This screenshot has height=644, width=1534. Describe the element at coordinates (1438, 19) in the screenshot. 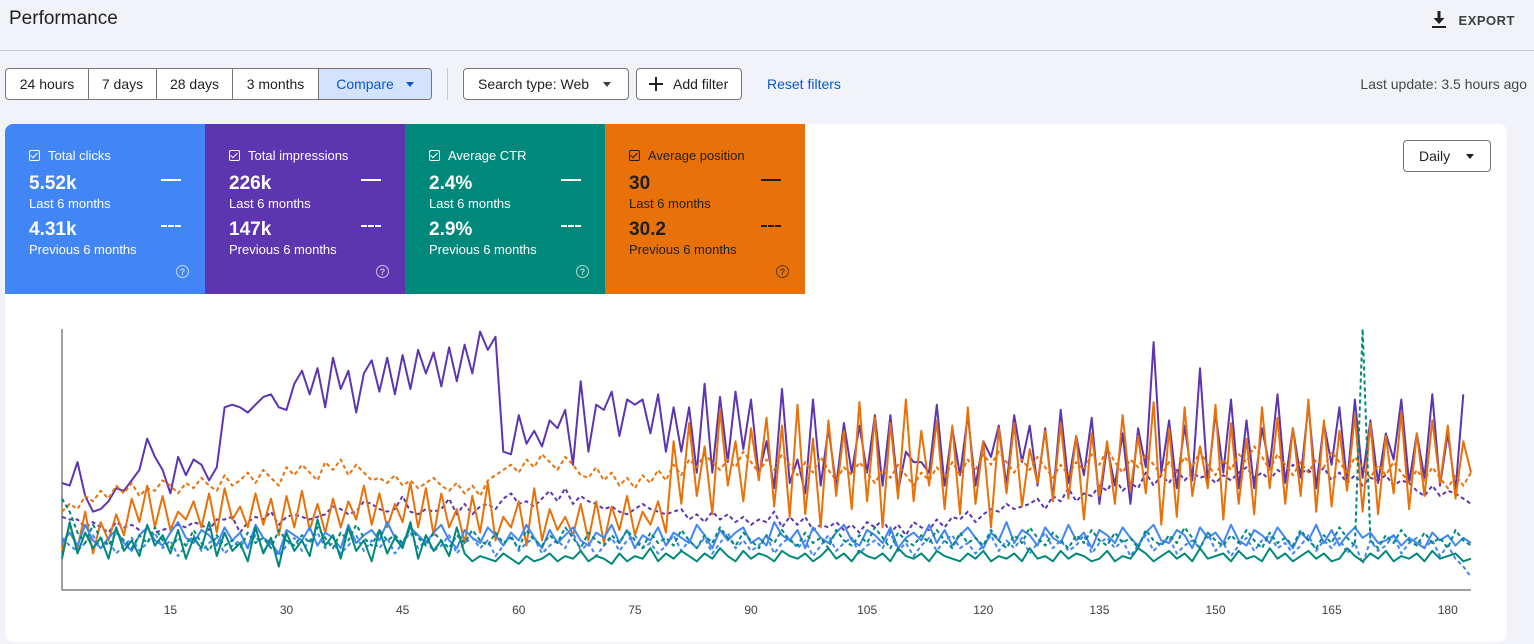

I see `download-icon` at that location.